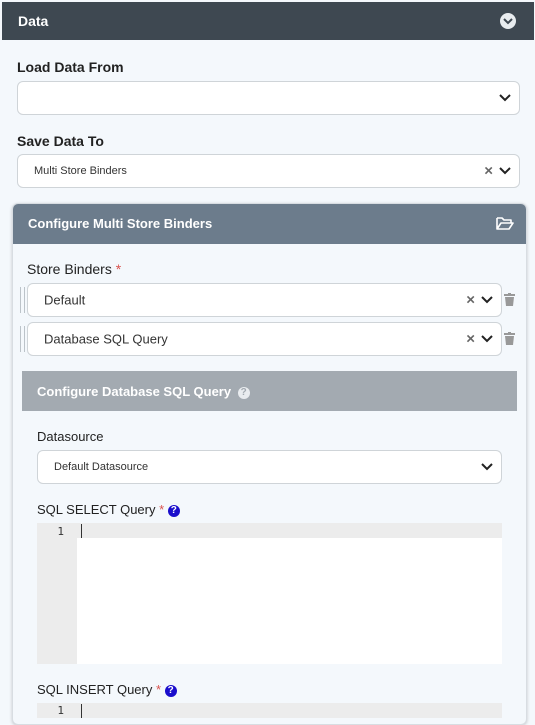  Describe the element at coordinates (57, 593) in the screenshot. I see `line-gutter` at that location.